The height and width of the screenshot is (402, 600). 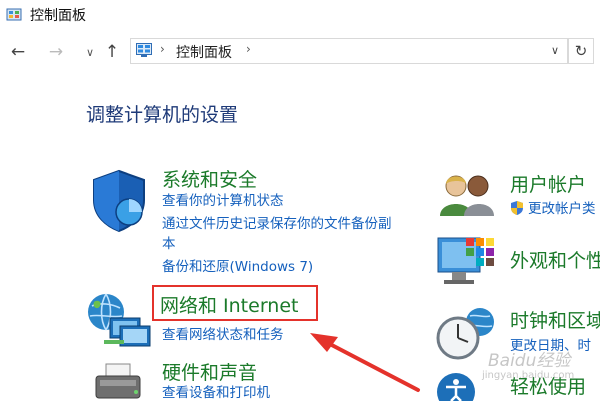 I want to click on link-file-history-cont: 本, so click(x=169, y=244).